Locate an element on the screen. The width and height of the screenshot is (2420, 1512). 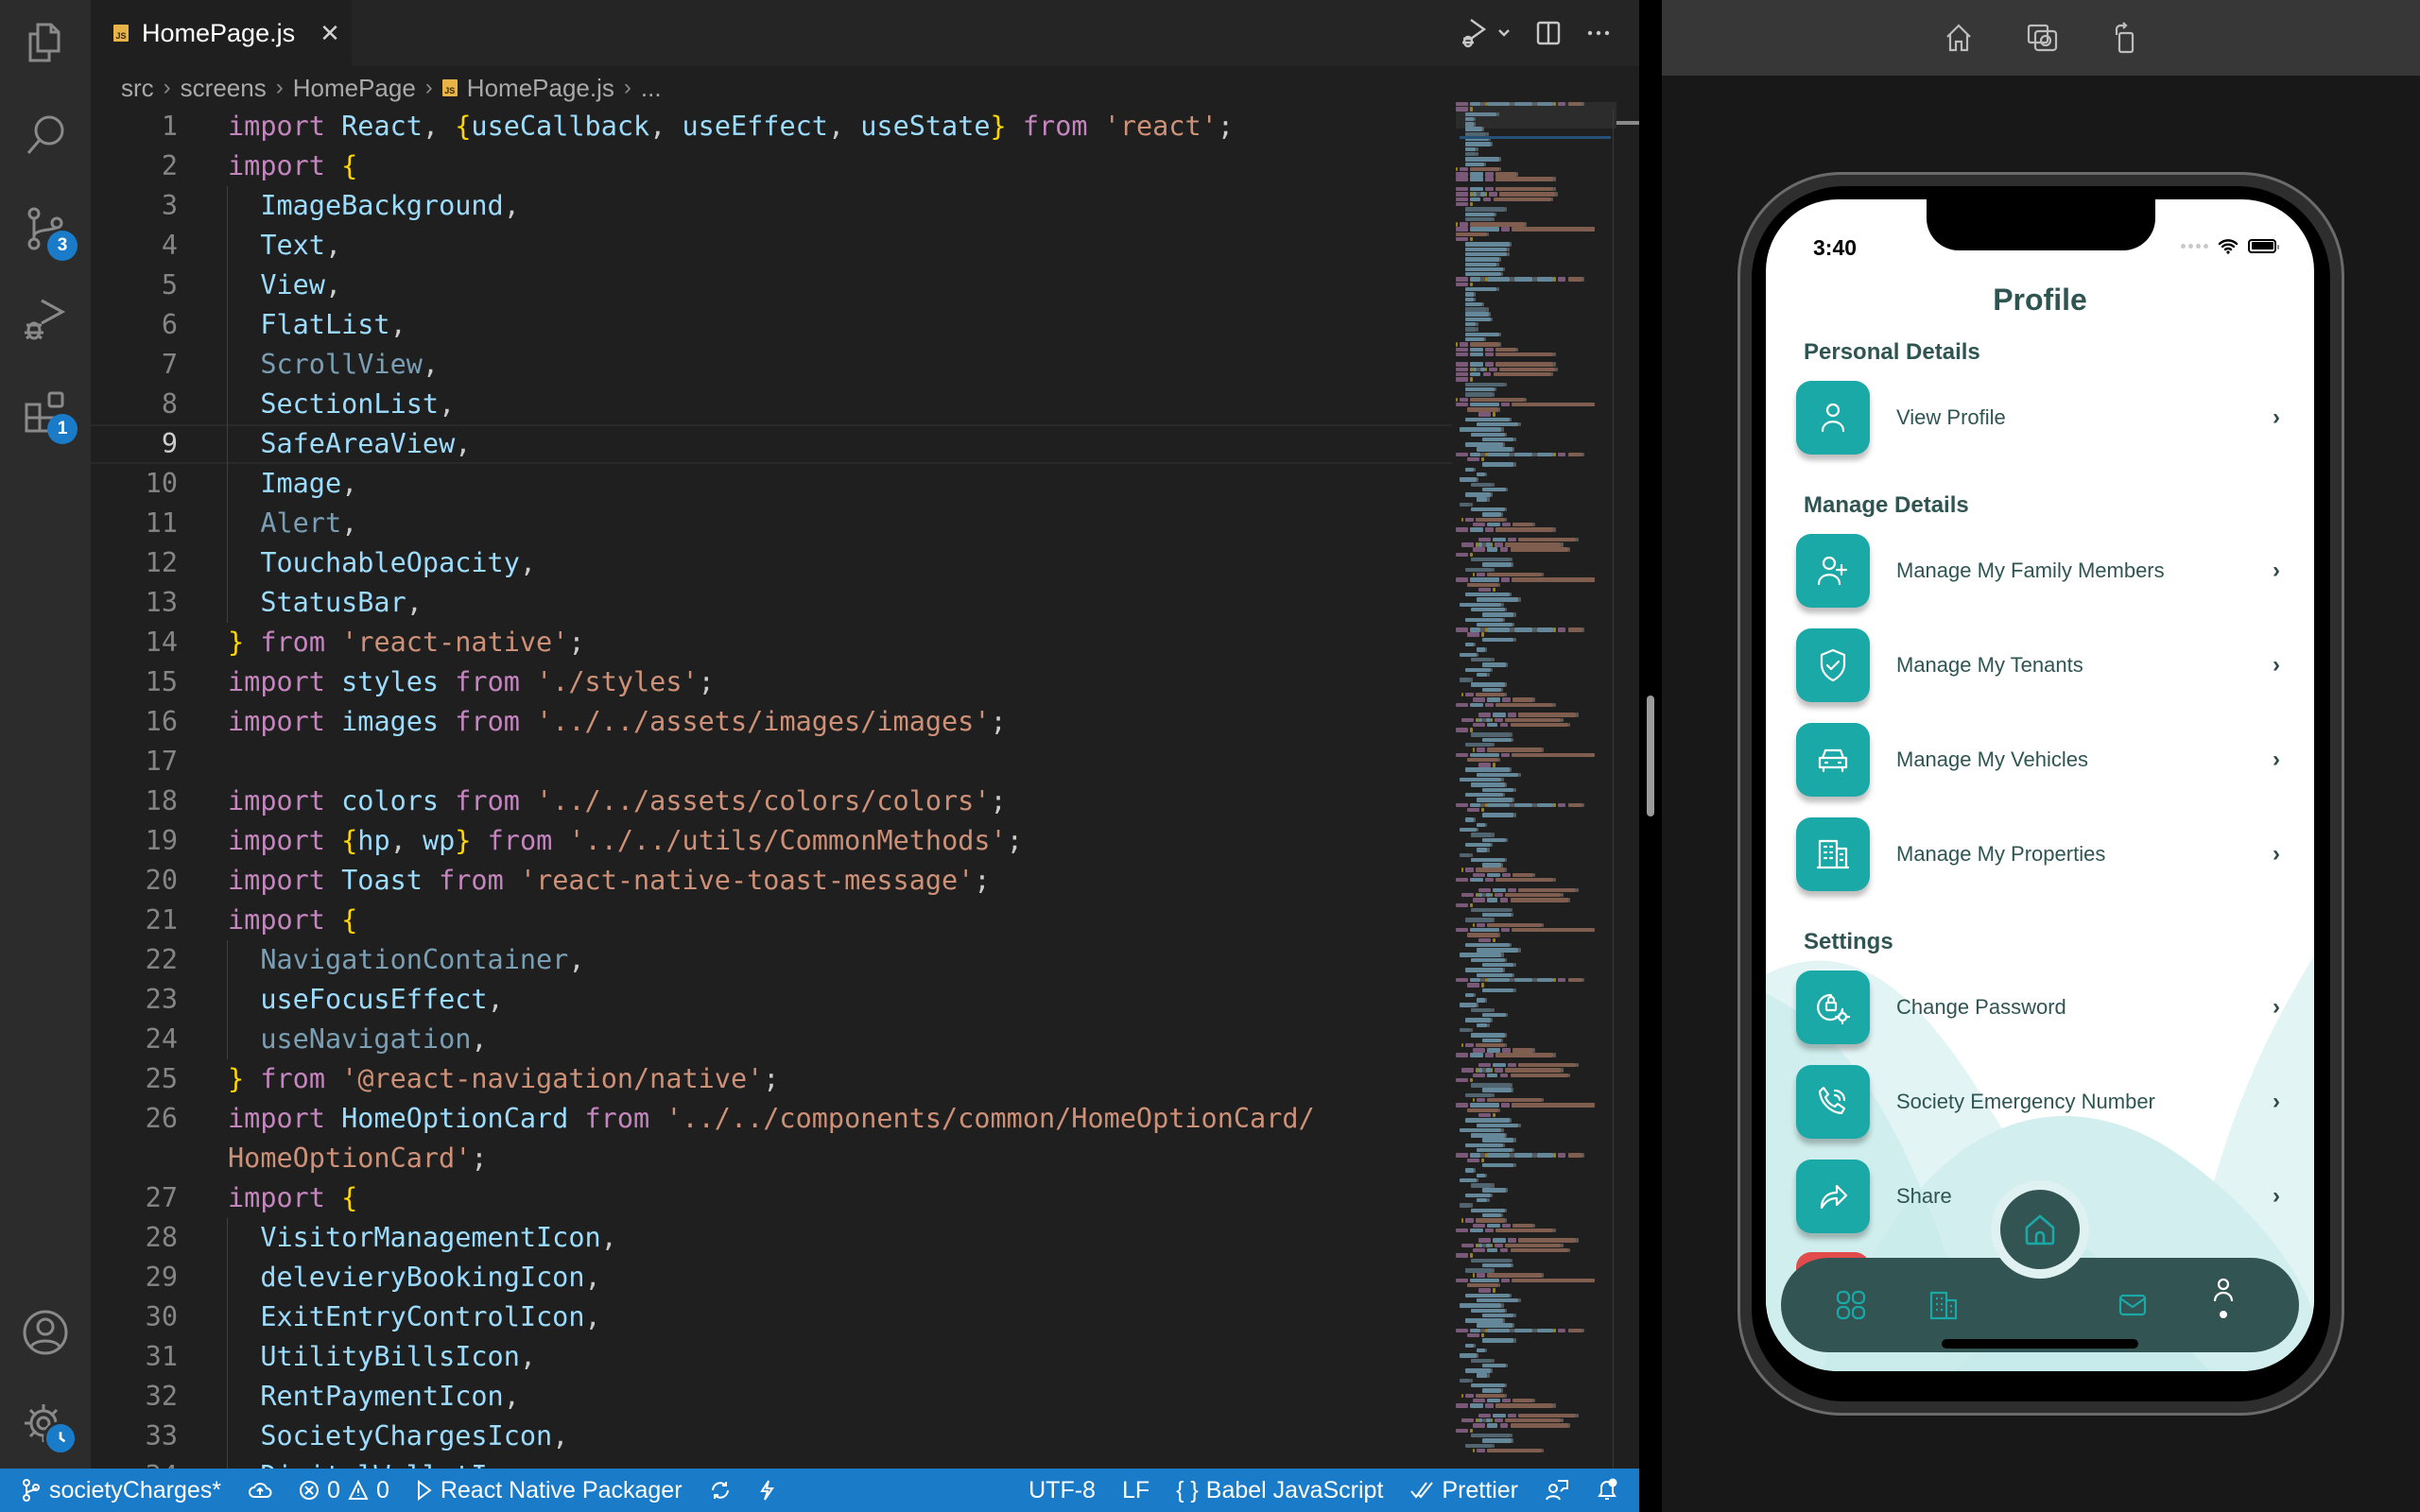
more-actions-icon is located at coordinates (1598, 33).